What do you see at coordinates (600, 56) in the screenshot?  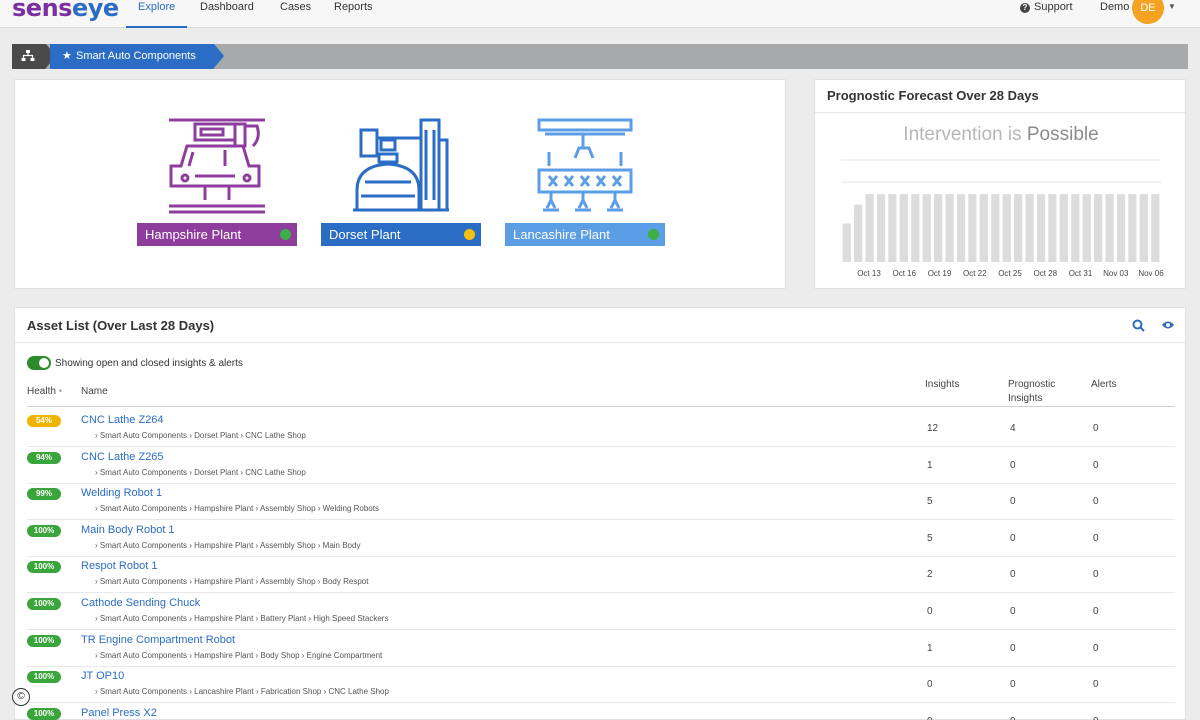 I see `breadcrumb: ★ Smart Auto Components` at bounding box center [600, 56].